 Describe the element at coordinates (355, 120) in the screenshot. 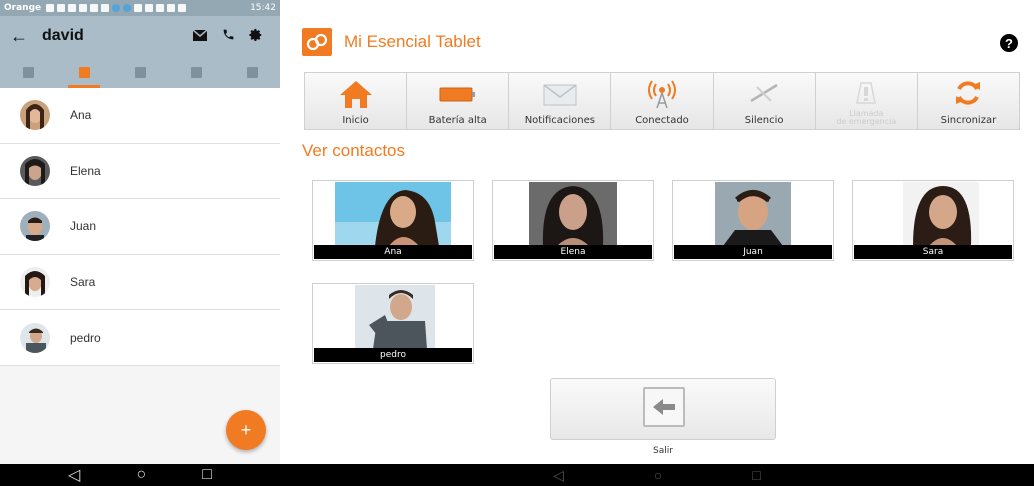

I see `home-label: Inicio` at that location.